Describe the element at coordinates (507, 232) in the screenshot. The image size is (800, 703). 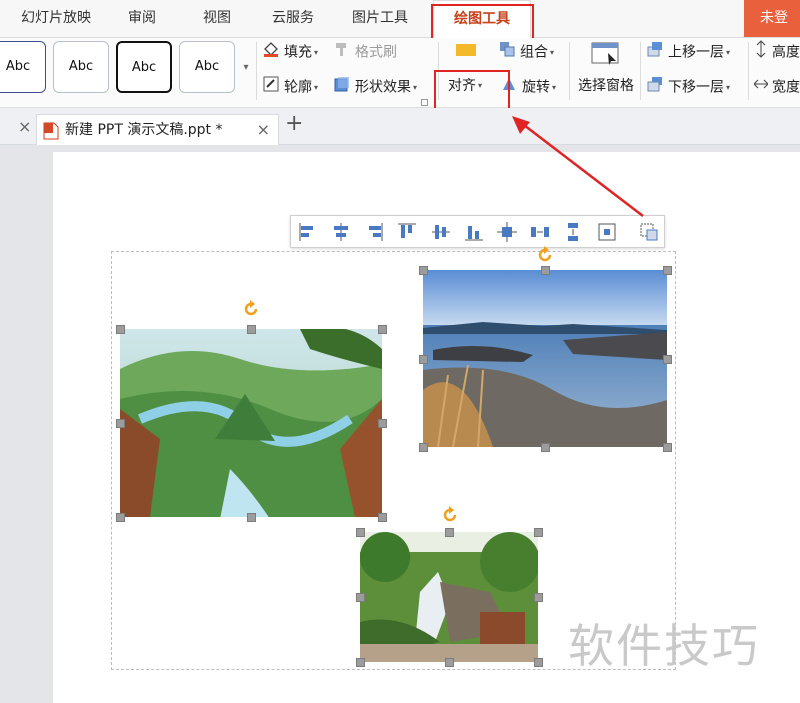
I see `distribute-center-icon` at that location.